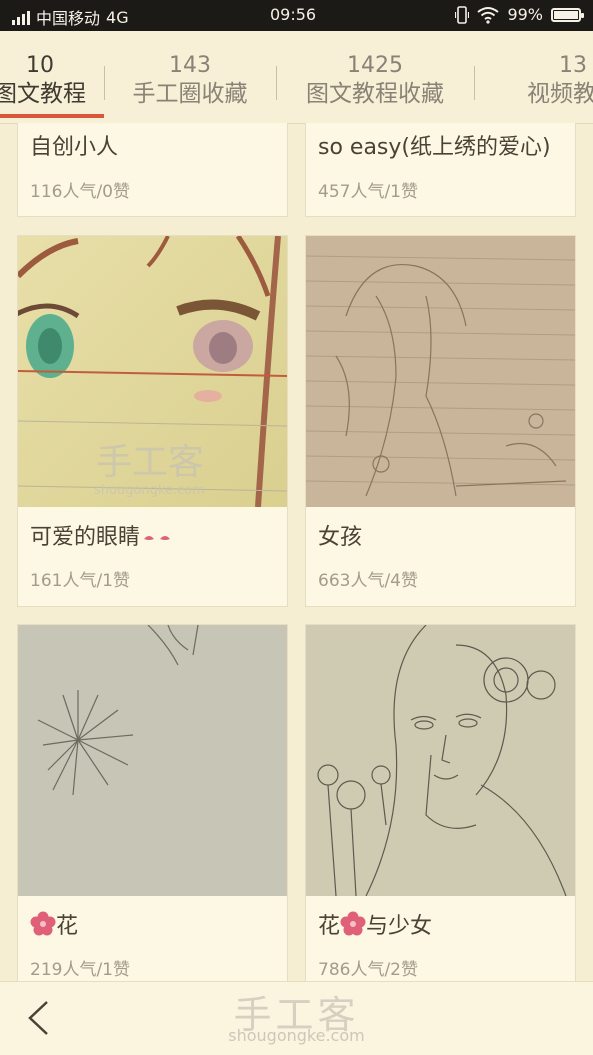 The image size is (593, 1055). I want to click on card-title: 花 与少女, so click(375, 924).